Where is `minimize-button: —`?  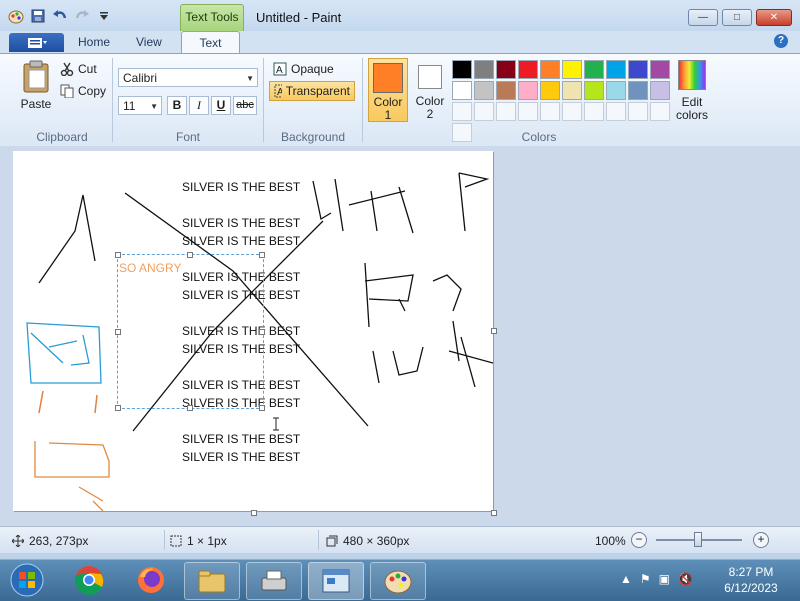 minimize-button: — is located at coordinates (703, 17).